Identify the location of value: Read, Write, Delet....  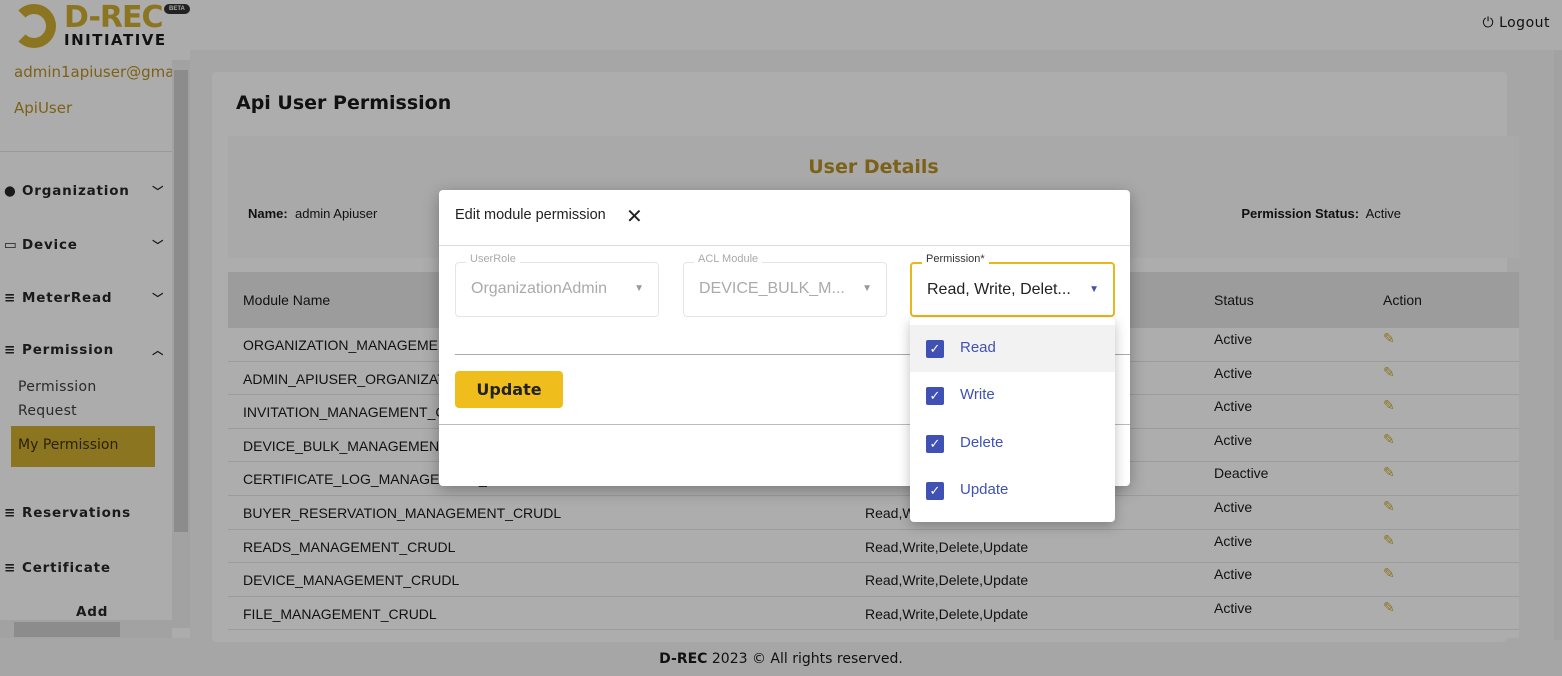
(999, 289).